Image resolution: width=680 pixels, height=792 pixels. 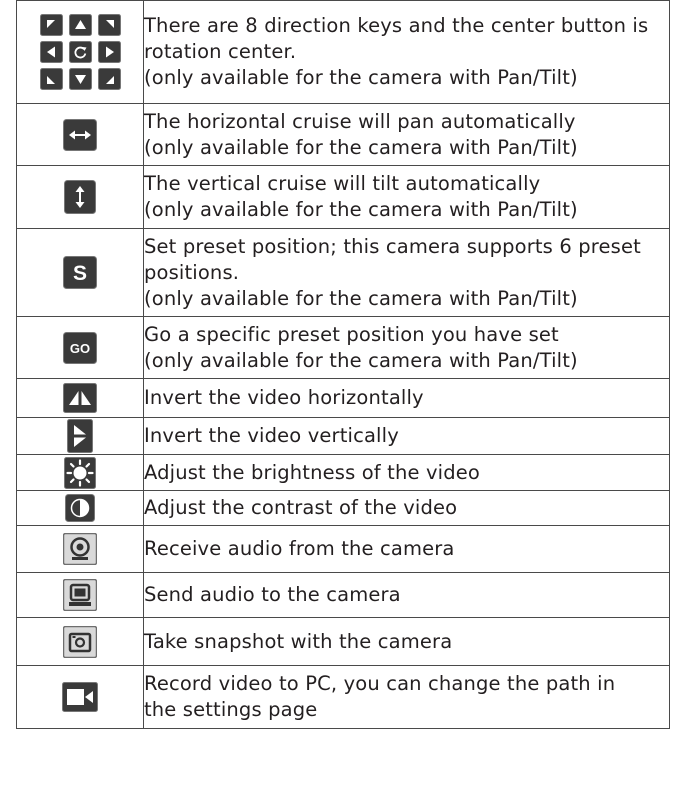 I want to click on description-cell: Adjust the contrast of the video, so click(x=406, y=508).